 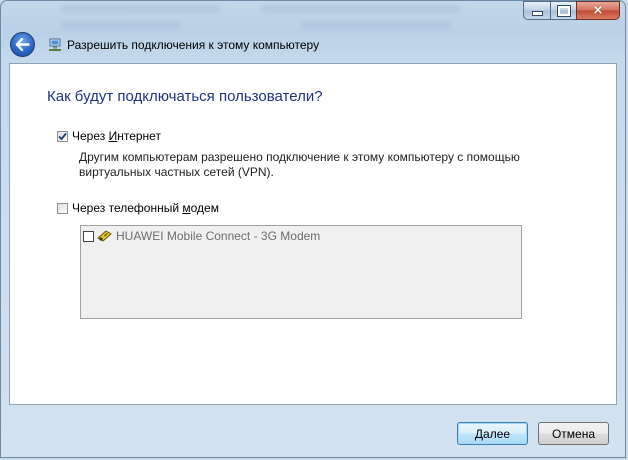 What do you see at coordinates (492, 433) in the screenshot?
I see `next-button: Далее` at bounding box center [492, 433].